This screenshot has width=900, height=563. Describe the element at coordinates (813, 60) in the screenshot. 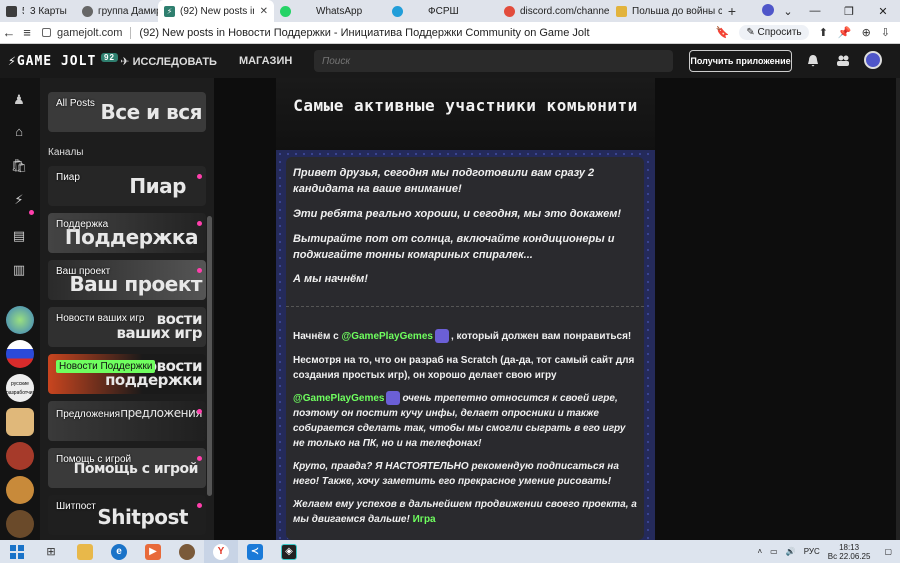

I see `bell-icon` at that location.